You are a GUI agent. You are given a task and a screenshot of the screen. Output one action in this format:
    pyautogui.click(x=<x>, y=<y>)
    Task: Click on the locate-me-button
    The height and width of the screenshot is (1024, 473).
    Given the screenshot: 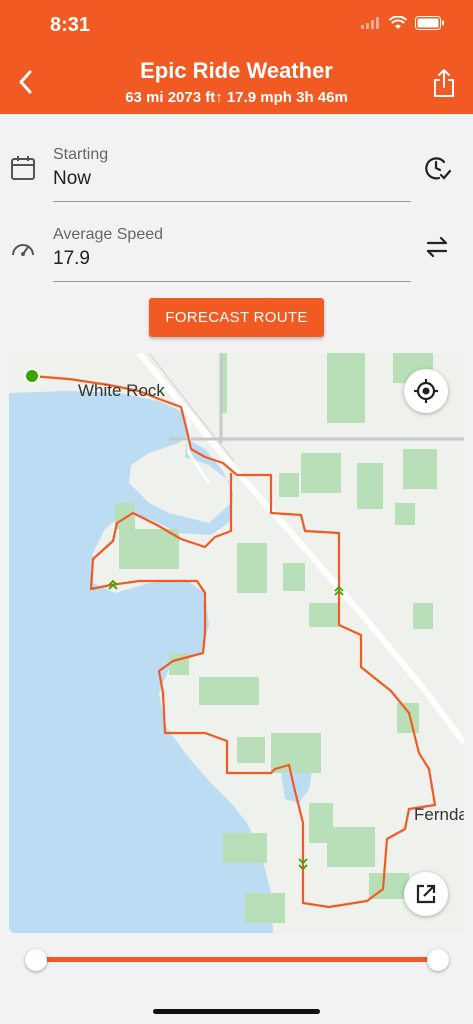 What is the action you would take?
    pyautogui.click(x=426, y=391)
    